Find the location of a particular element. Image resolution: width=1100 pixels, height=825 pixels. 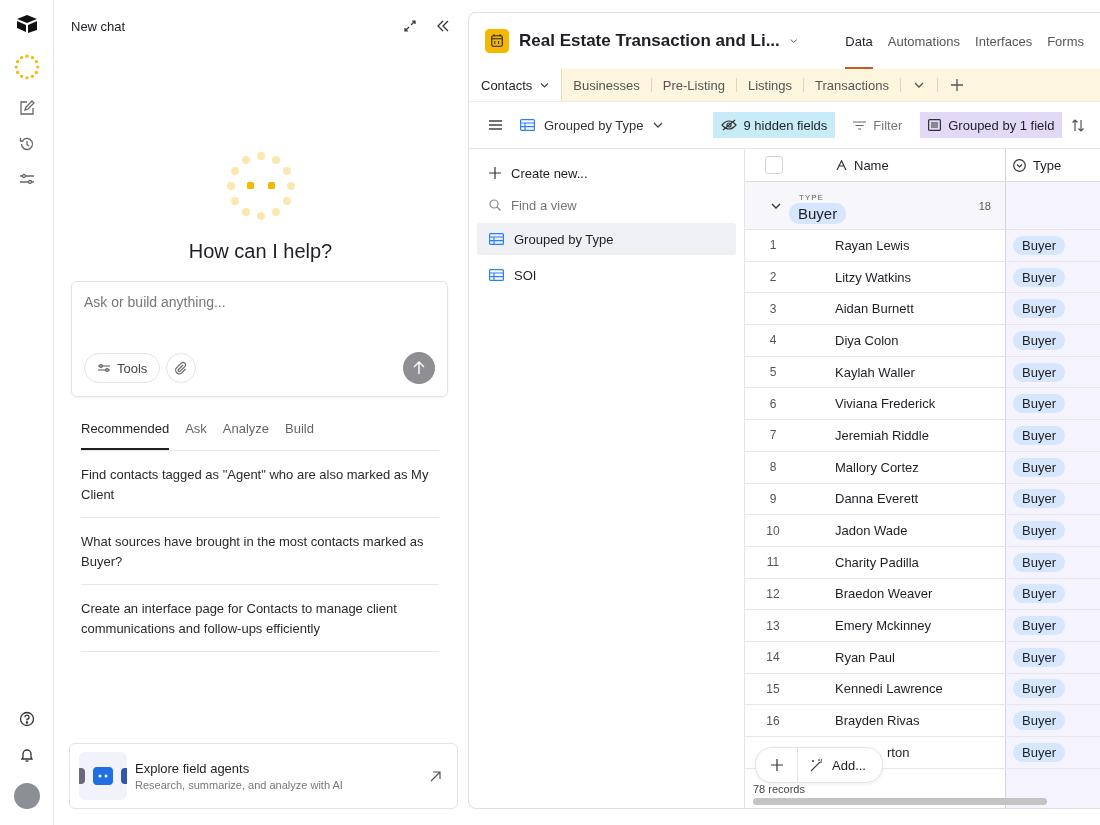

prompt-box: Ask or build anything... Tools is located at coordinates (259, 339).